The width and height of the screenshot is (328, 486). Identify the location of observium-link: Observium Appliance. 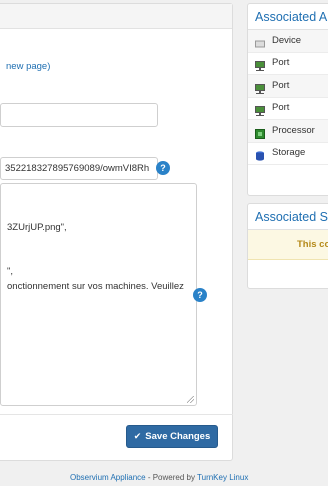
(108, 477).